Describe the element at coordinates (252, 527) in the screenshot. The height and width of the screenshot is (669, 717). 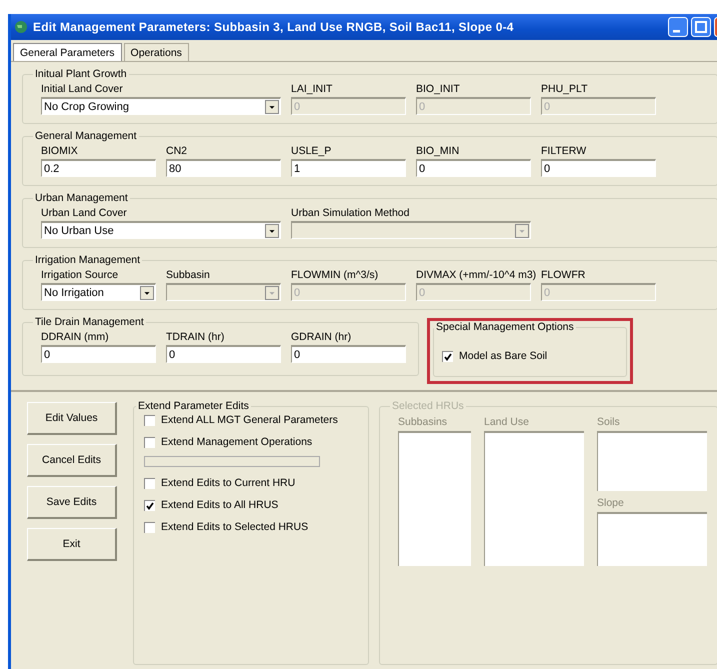
I see `checkbox: Extend Edits to Selected HRUS` at that location.